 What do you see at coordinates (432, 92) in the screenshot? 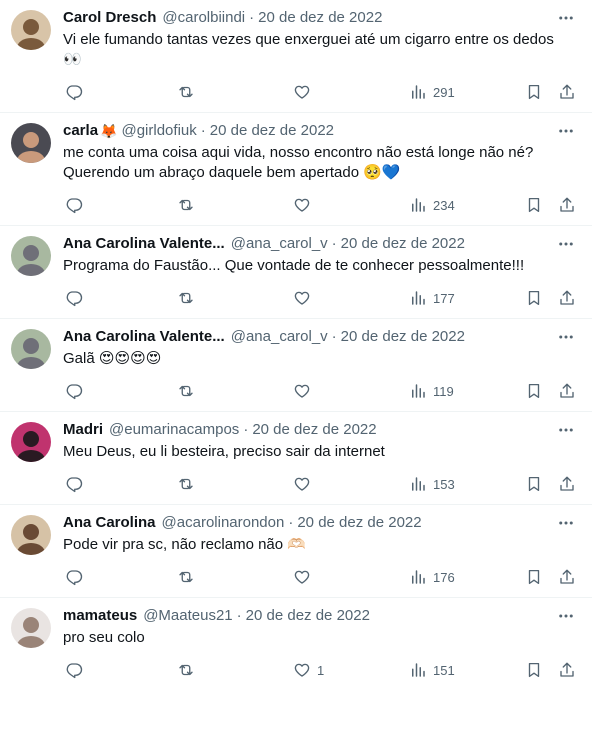
I see `views-button: 291` at bounding box center [432, 92].